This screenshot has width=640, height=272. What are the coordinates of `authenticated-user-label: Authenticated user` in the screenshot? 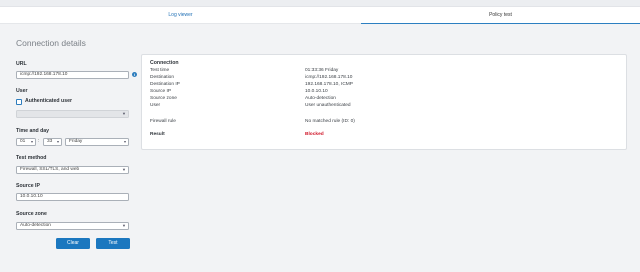 It's located at (48, 101).